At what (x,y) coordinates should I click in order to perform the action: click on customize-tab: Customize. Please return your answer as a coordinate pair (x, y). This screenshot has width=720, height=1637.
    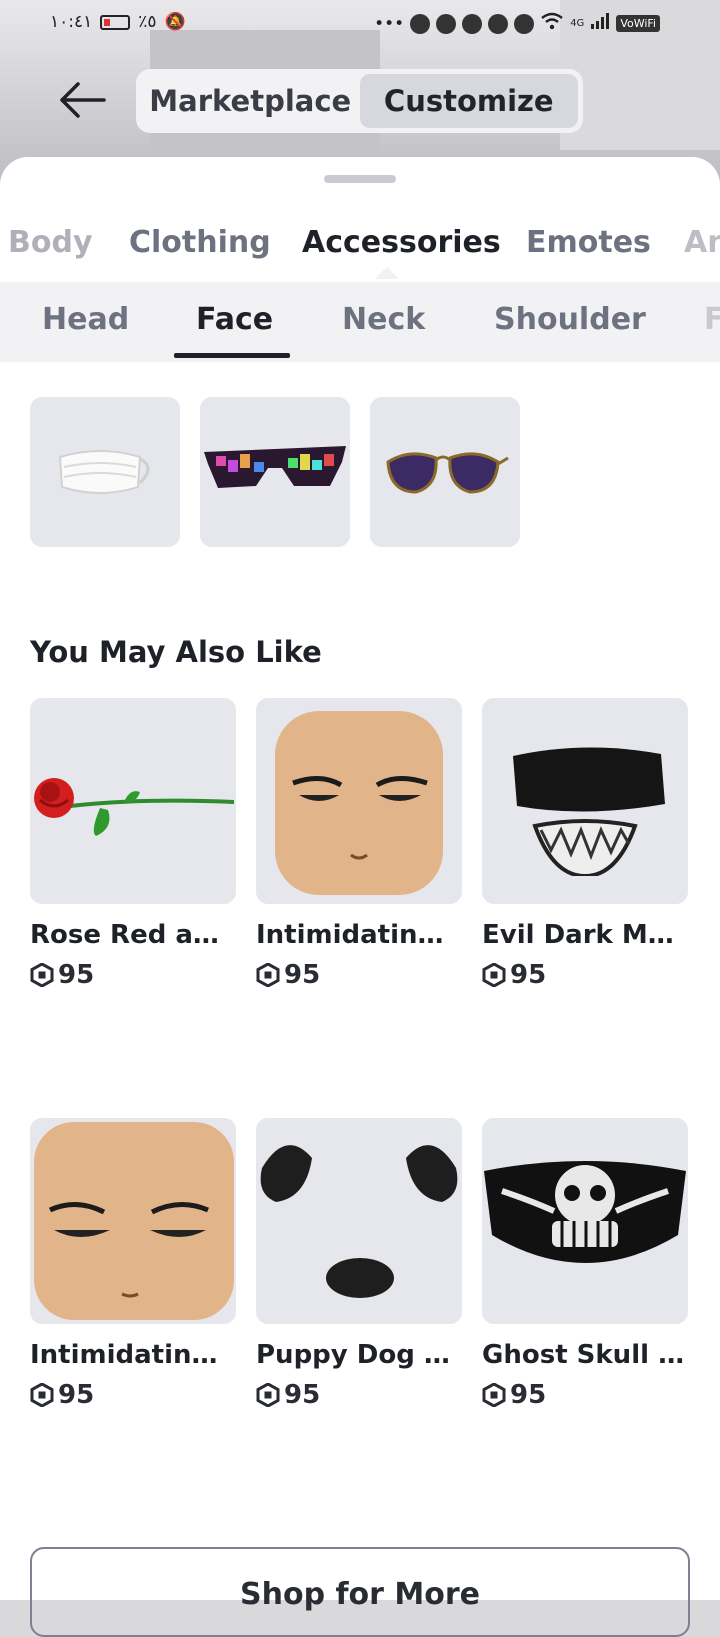
    Looking at the image, I should click on (468, 101).